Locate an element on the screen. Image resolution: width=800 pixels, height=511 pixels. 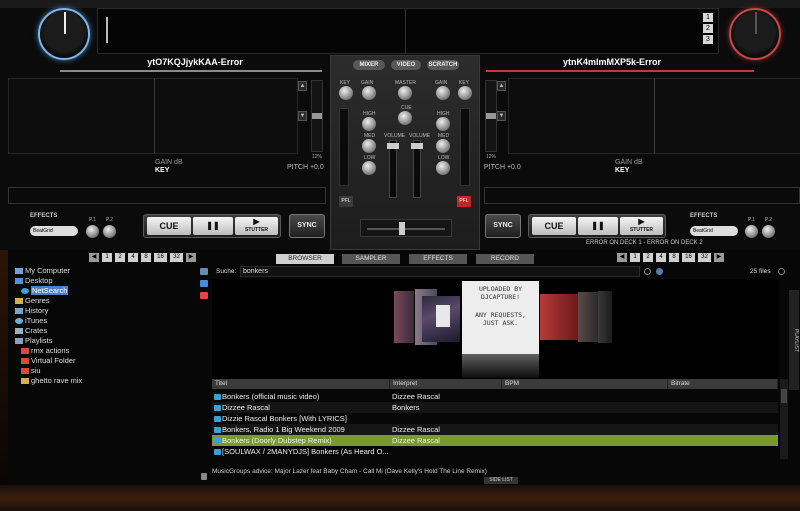
deck-left-page-4: 4 is located at coordinates (133, 257).